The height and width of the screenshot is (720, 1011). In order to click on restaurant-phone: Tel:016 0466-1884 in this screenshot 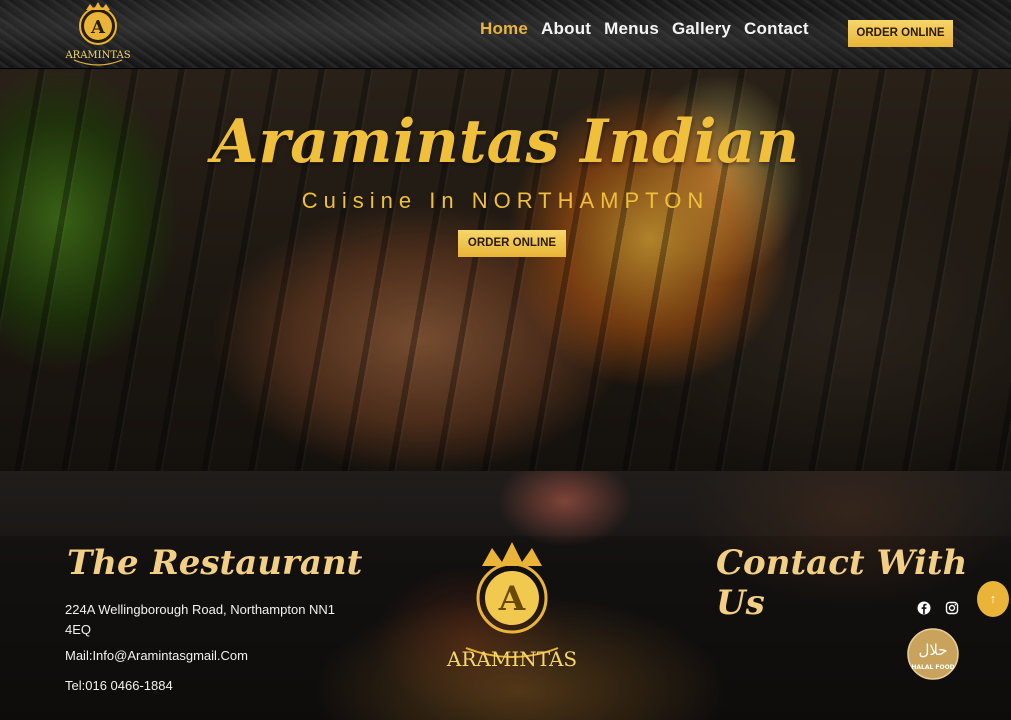, I will do `click(119, 685)`.